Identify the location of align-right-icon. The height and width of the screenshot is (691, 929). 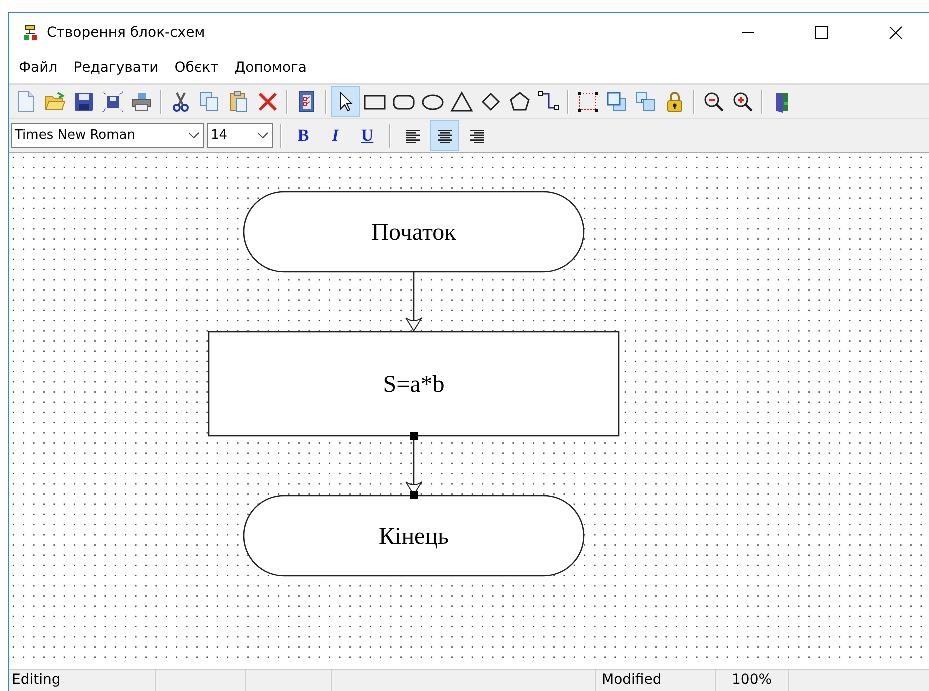
(477, 136).